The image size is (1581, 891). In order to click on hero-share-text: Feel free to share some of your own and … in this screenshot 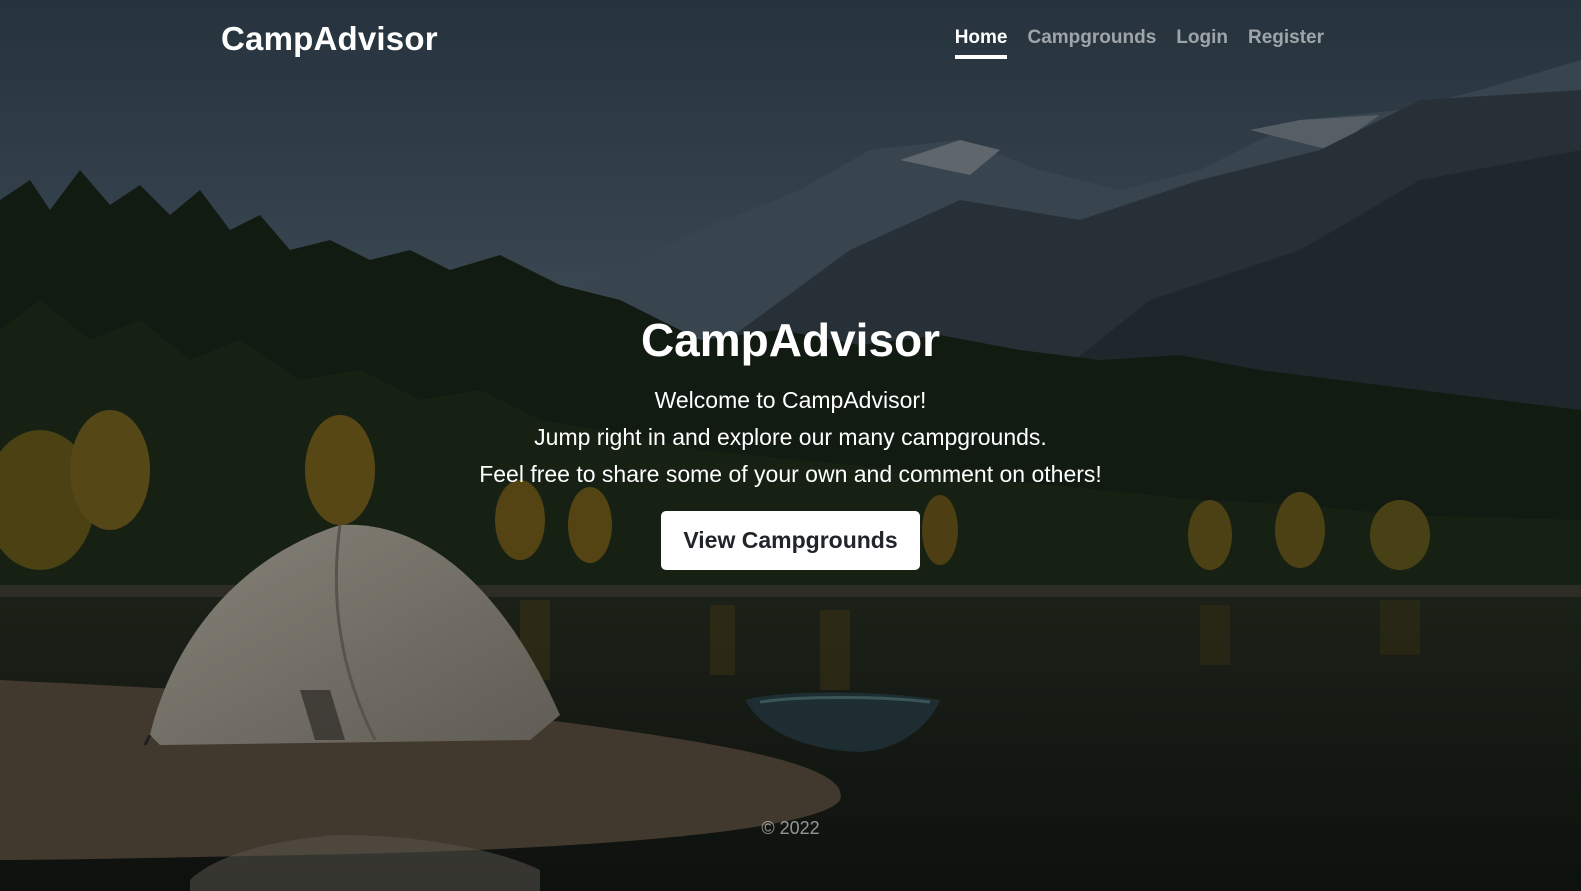, I will do `click(790, 474)`.